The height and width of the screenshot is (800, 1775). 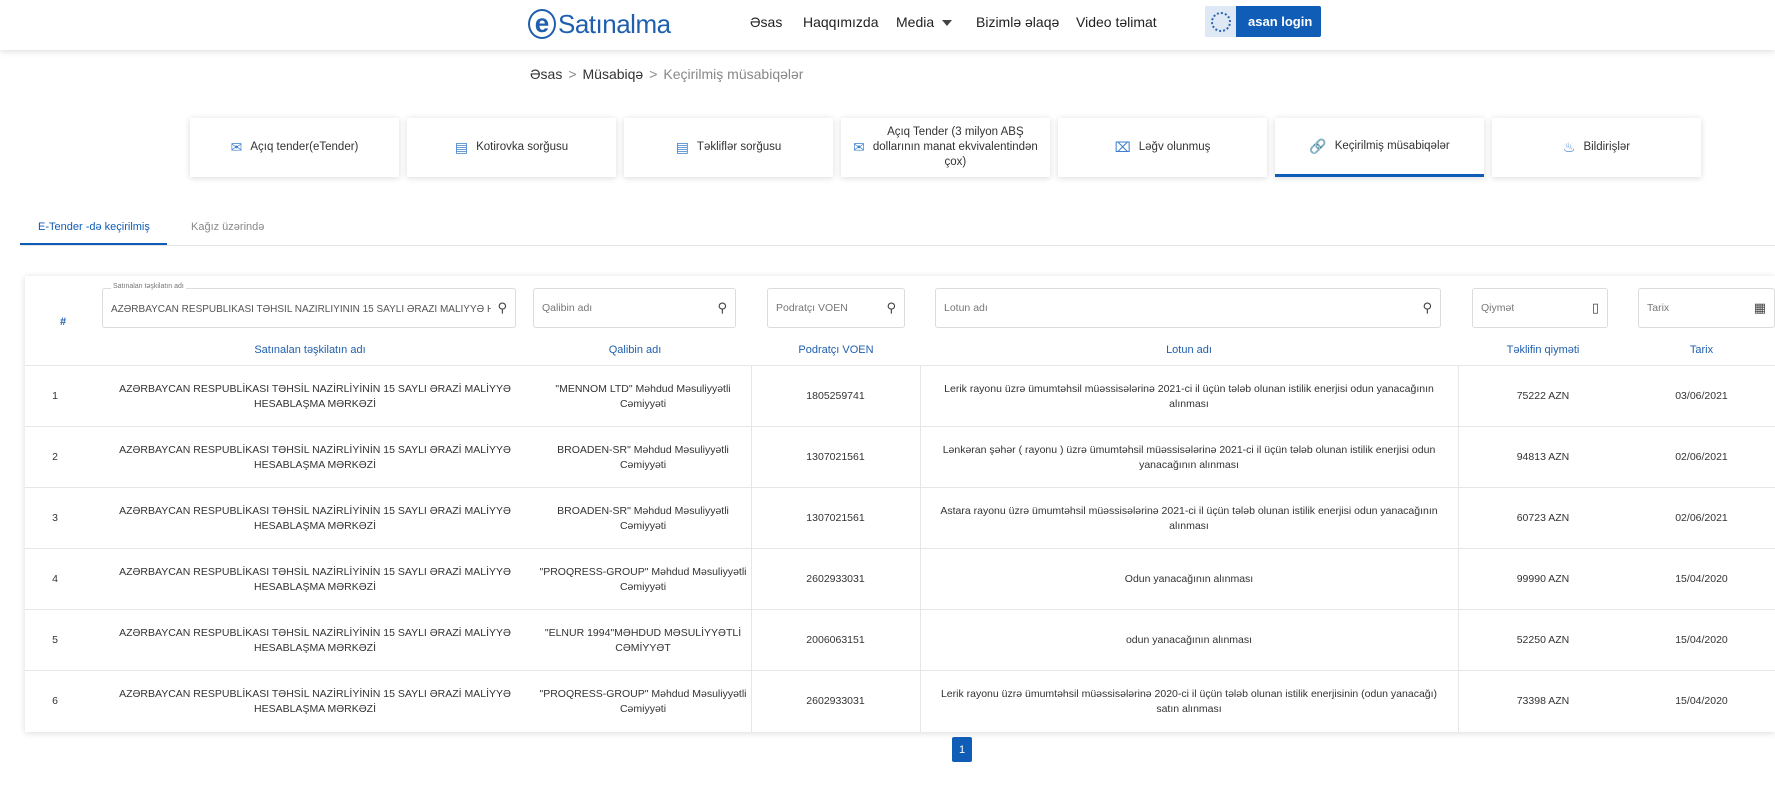 What do you see at coordinates (643, 640) in the screenshot?
I see `cell-winner: "ELNUR 1994"MƏHDUD MƏSULİYYƏTLİ CƏMİYYƏT` at bounding box center [643, 640].